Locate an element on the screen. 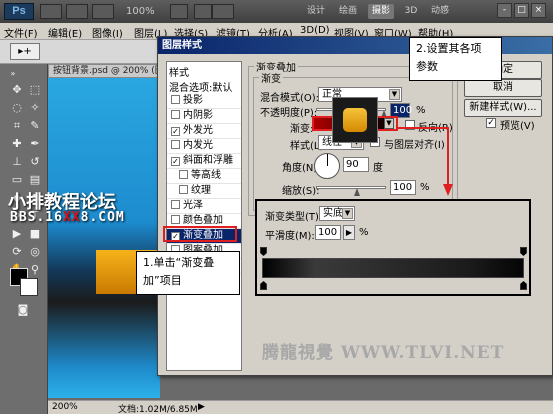  current-tool-preset-icon: ▸+ is located at coordinates (25, 51).